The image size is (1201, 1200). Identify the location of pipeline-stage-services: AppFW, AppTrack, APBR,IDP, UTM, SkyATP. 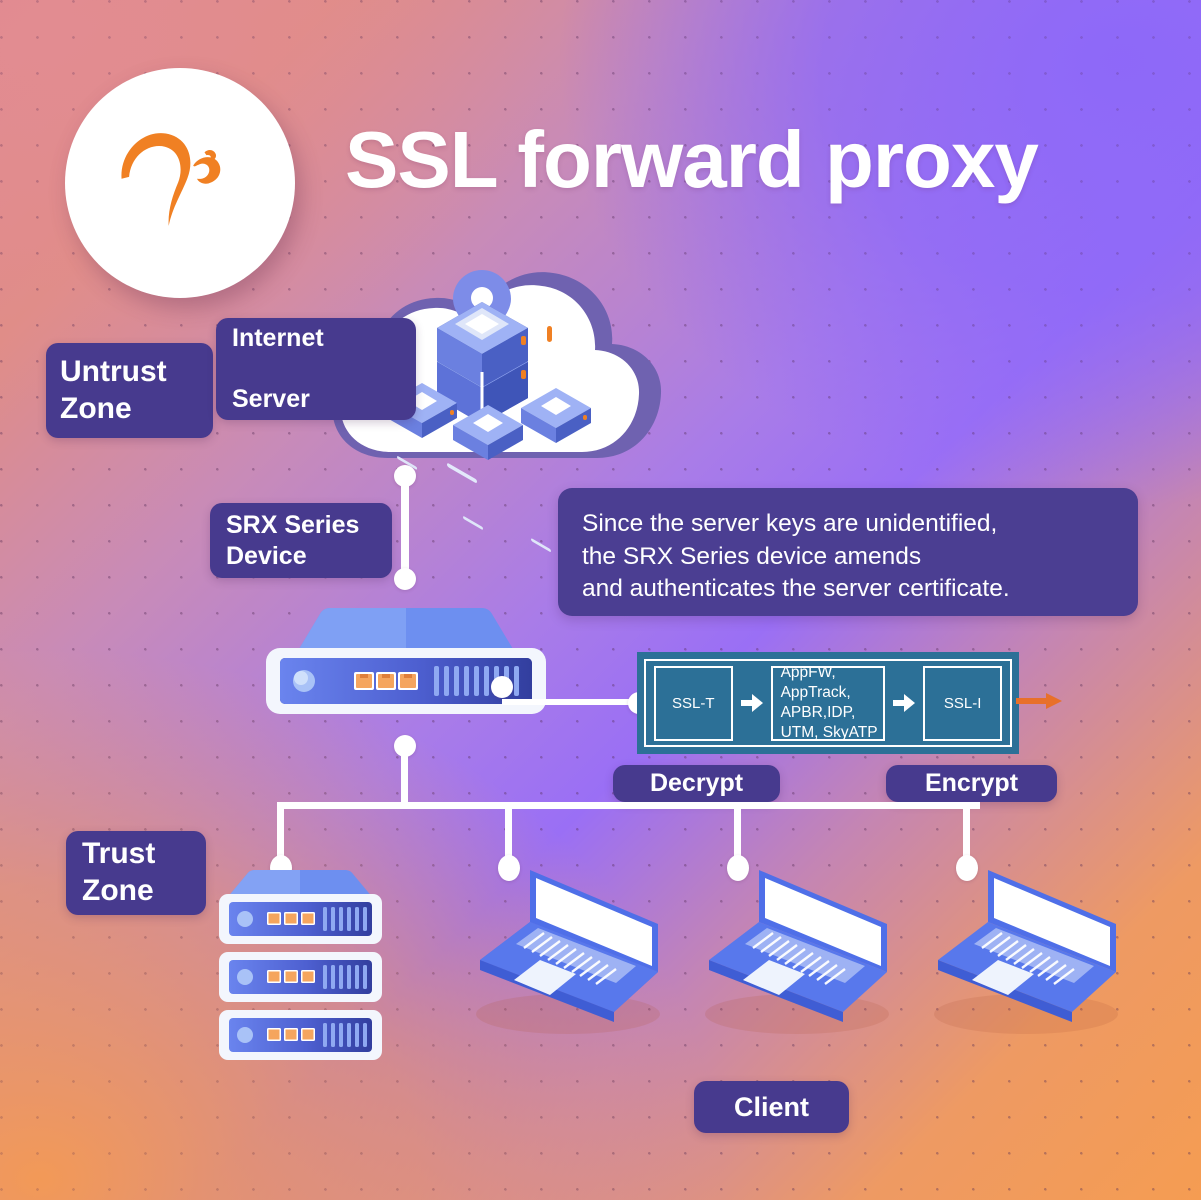
(828, 702).